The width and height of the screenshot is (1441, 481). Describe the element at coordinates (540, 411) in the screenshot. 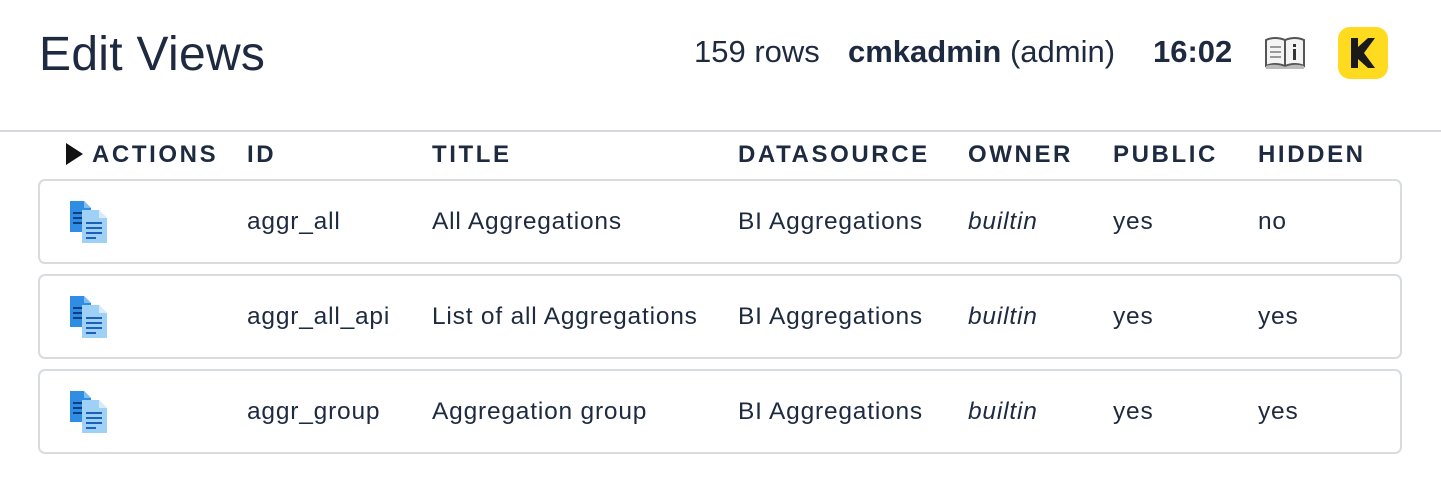

I see `cell-title: Aggregation group` at that location.